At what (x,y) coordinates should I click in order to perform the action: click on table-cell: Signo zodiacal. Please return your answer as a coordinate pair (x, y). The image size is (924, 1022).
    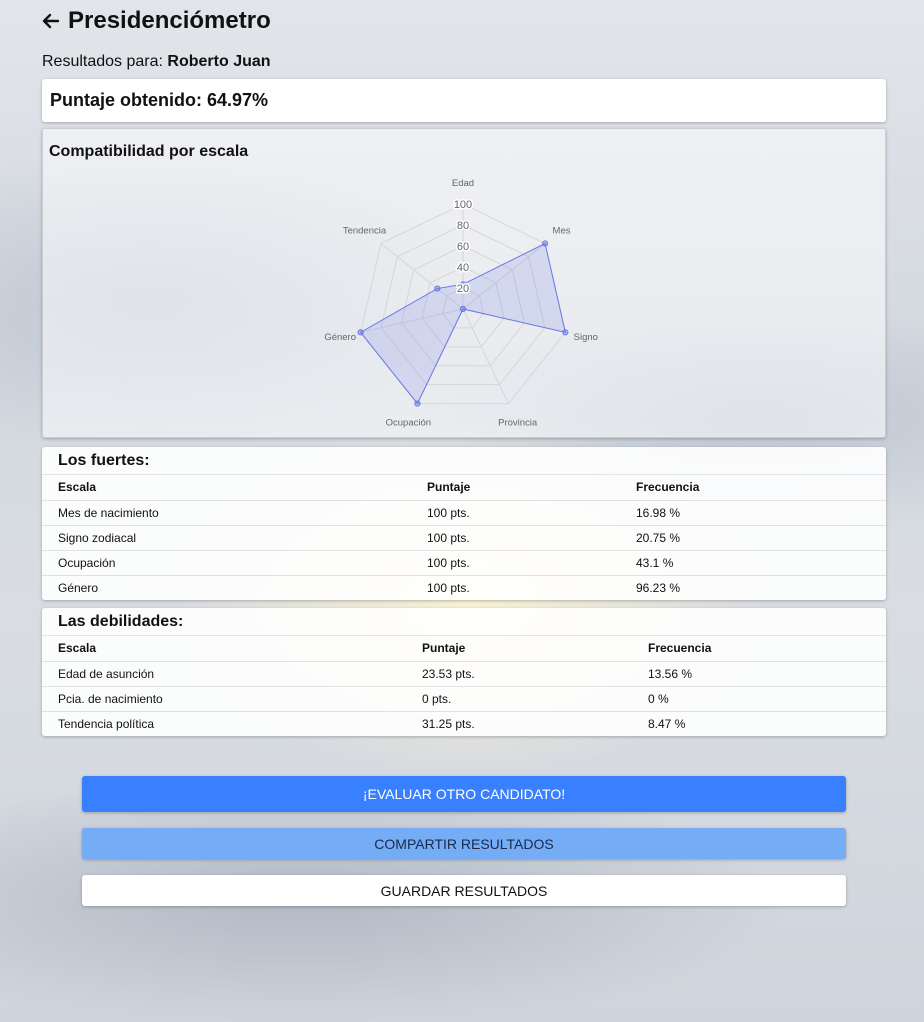
    Looking at the image, I should click on (226, 538).